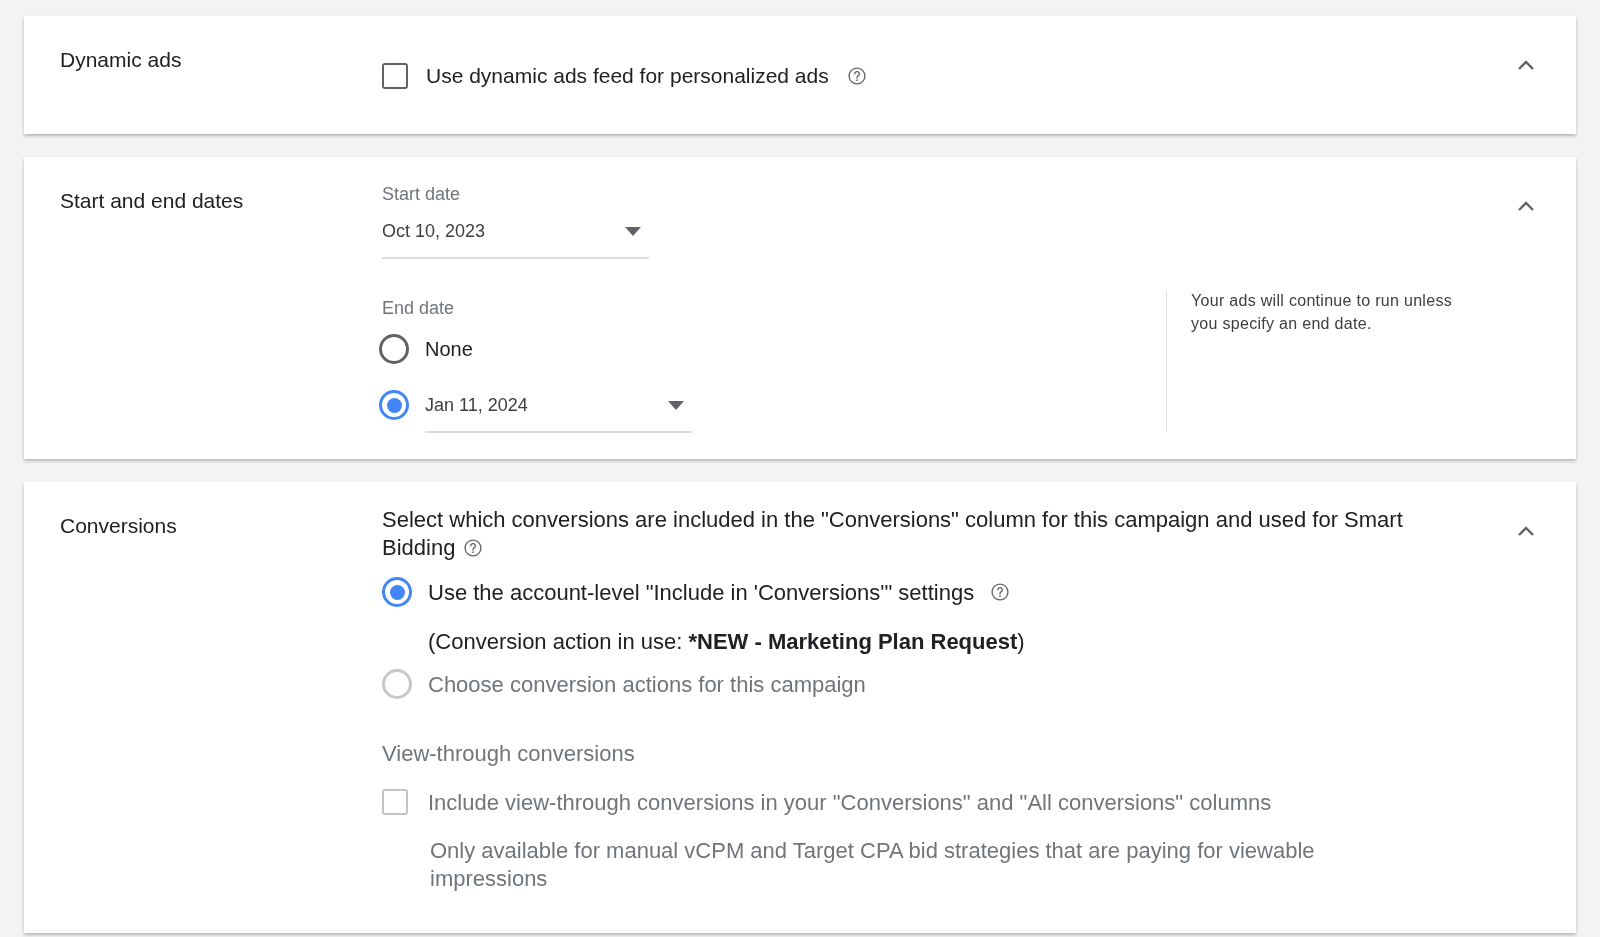  What do you see at coordinates (873, 864) in the screenshot?
I see `hint-text: Only available for manual vCPM and Target CPA bid strategies that are paying for viewable impressions` at bounding box center [873, 864].